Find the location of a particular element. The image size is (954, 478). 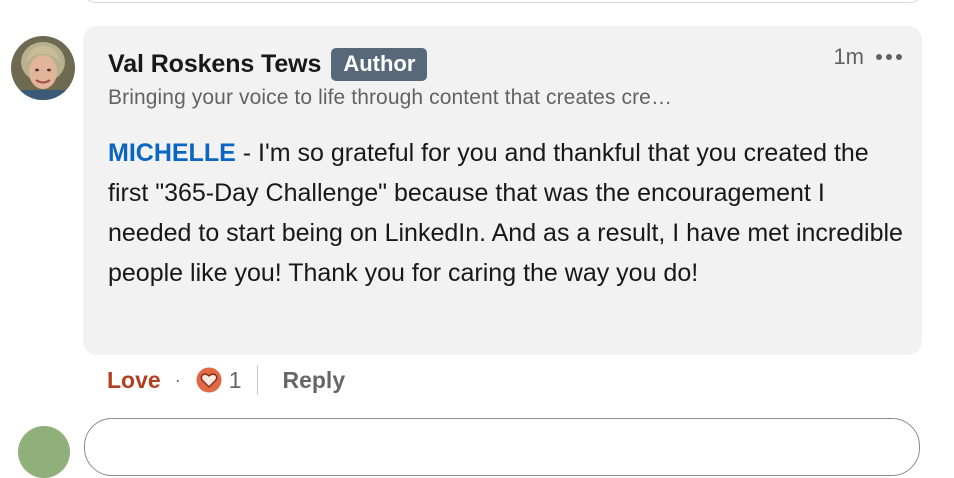

avatar-image is located at coordinates (43, 68).